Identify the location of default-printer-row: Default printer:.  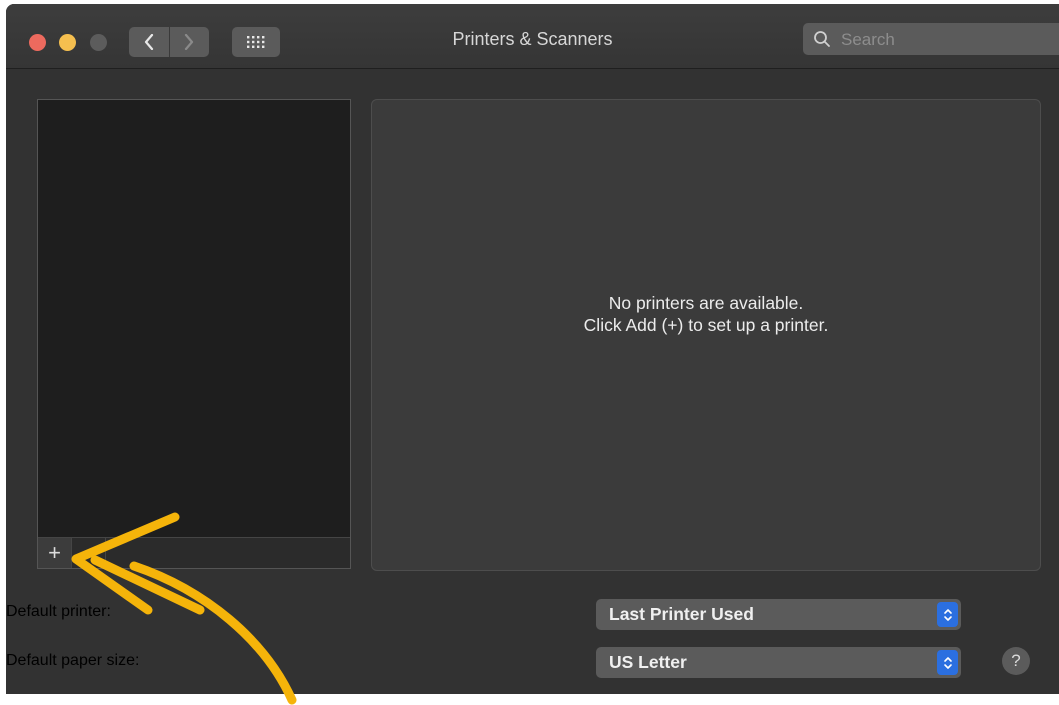
(294, 615).